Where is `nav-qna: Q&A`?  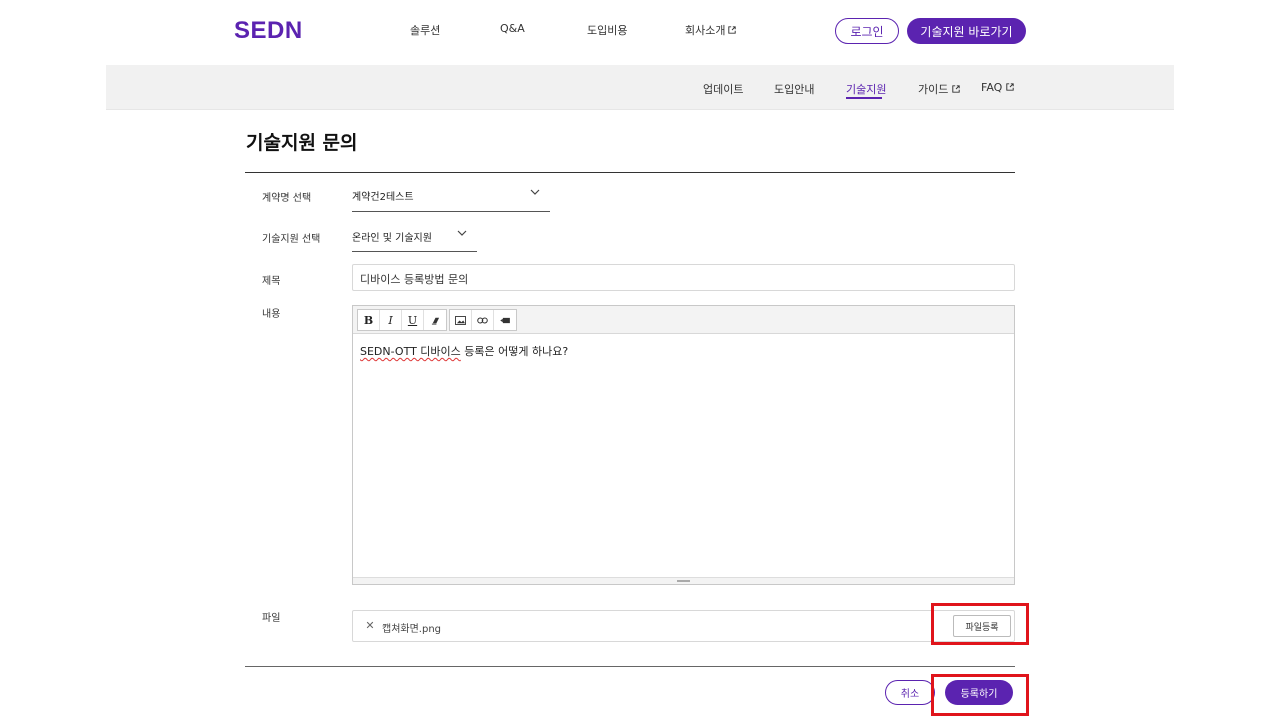 nav-qna: Q&A is located at coordinates (512, 28).